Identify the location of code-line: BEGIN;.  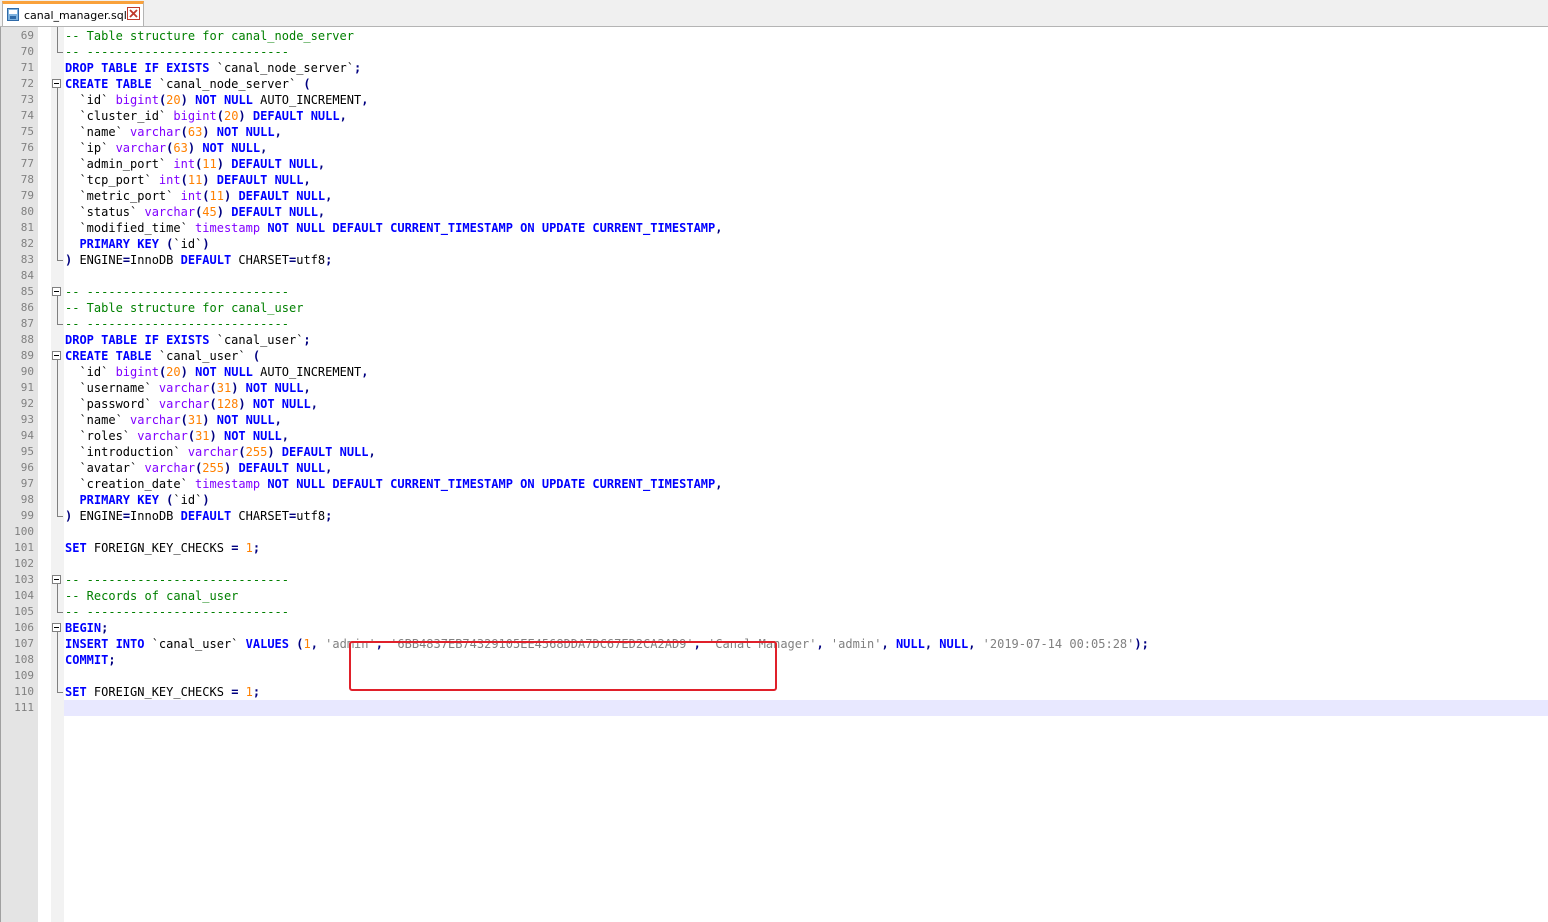
(86, 628).